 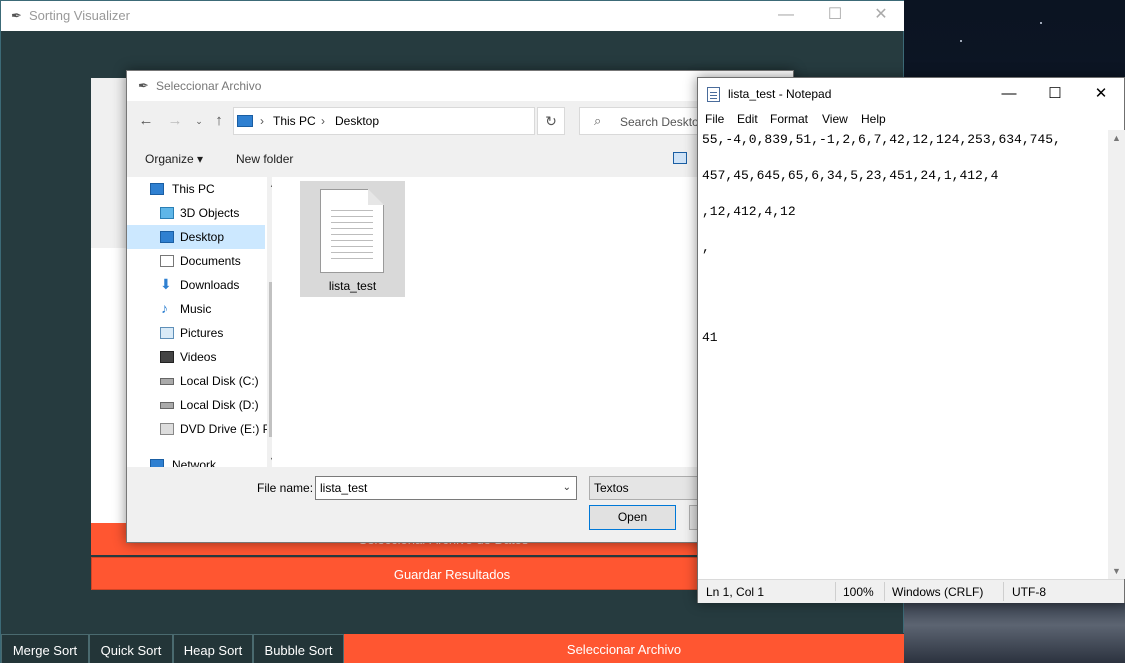 I want to click on search-placeholder: Search Desktop, so click(x=663, y=122).